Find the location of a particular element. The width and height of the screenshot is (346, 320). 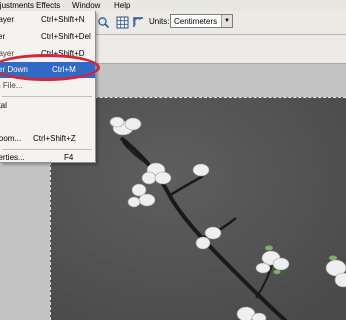

menu-item-delete-layer: yer Ctrl+Shift+Del is located at coordinates (47, 37).